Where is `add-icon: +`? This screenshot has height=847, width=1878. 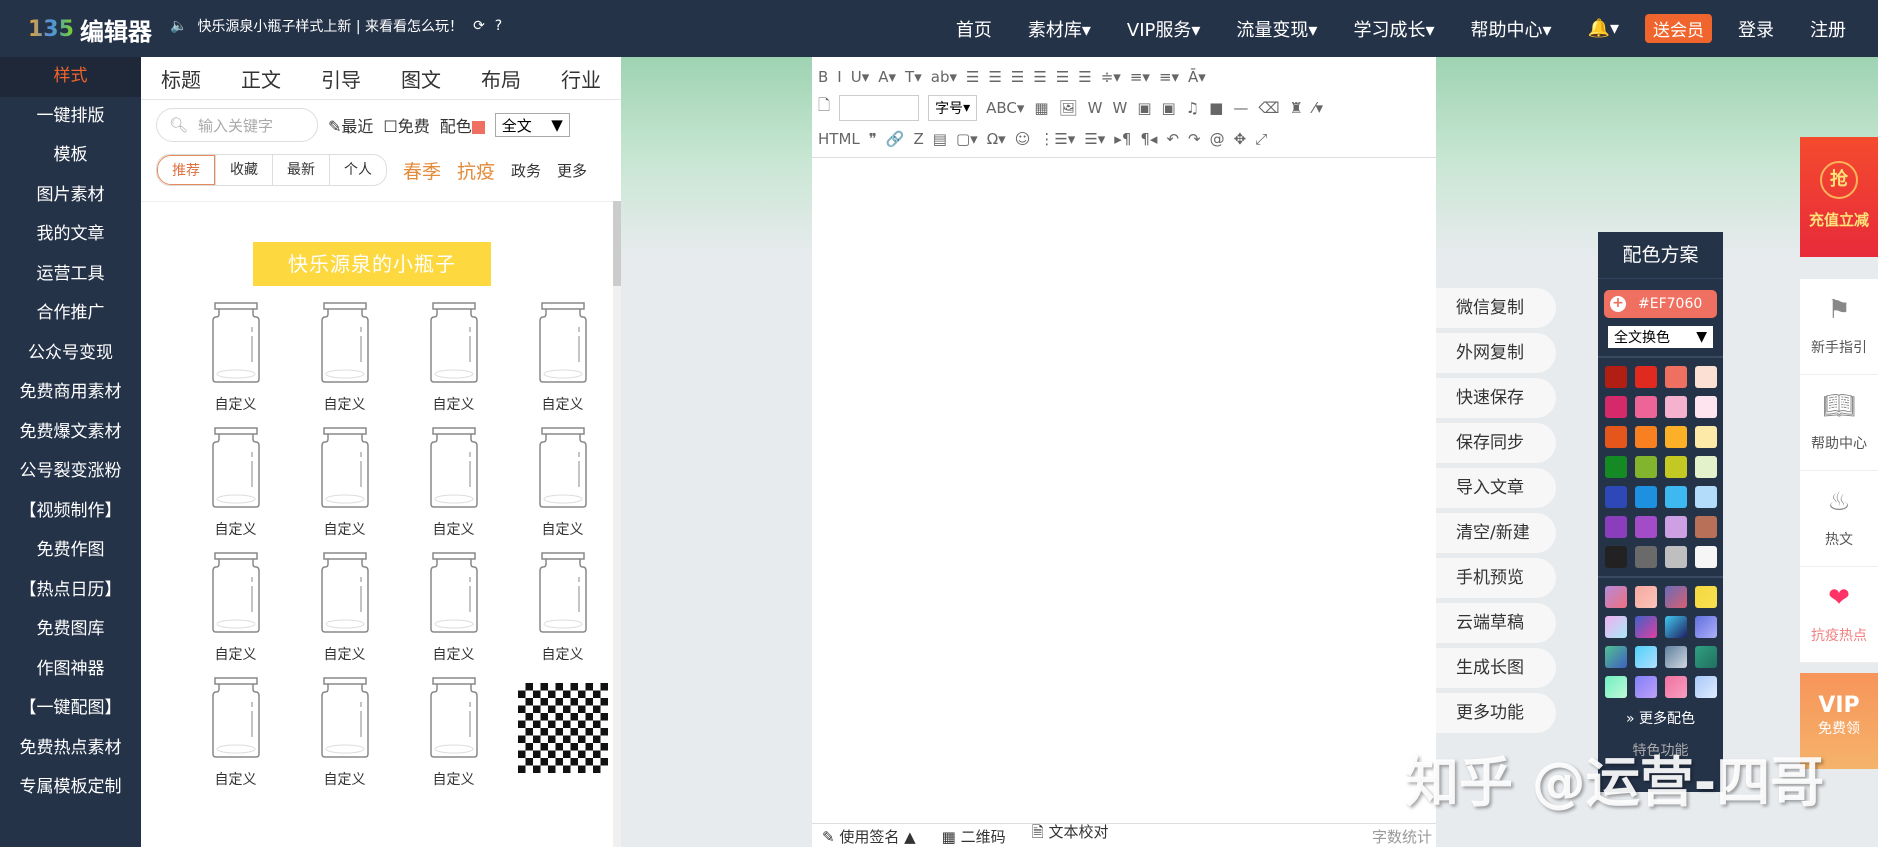
add-icon: + is located at coordinates (1618, 304).